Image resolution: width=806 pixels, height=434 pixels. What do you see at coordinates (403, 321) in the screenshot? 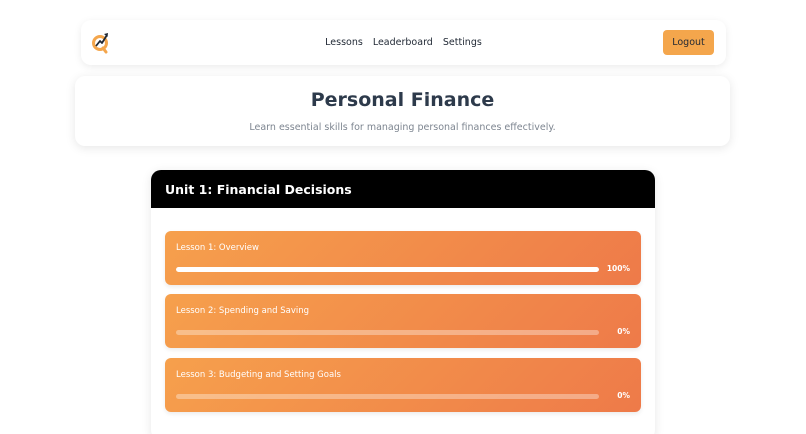
I see `lesson-card-2: Lesson 2: Spending and Saving 0%` at bounding box center [403, 321].